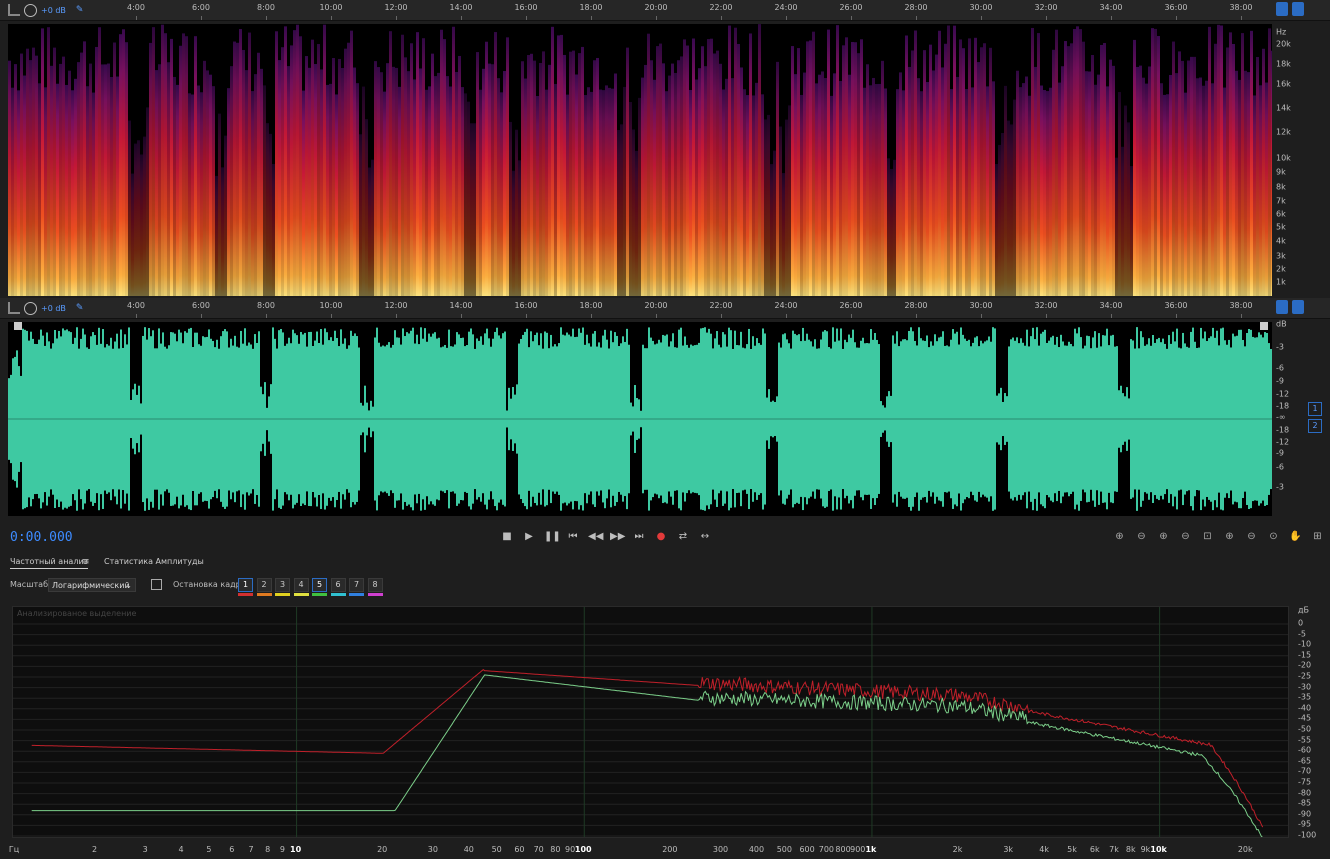  I want to click on skip-selection-icon: ↔, so click(705, 537).